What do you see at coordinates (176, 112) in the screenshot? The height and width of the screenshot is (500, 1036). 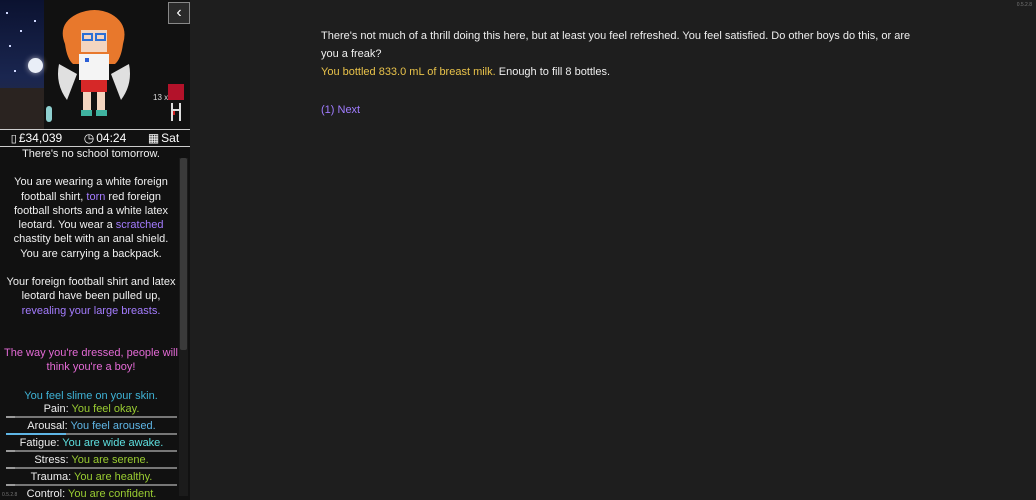 I see `candle-icon` at bounding box center [176, 112].